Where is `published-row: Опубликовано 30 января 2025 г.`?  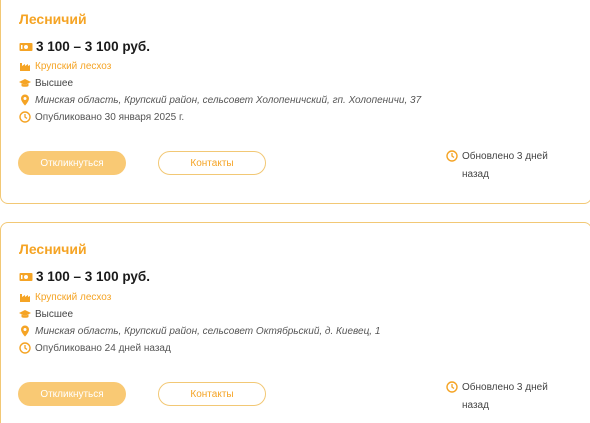
published-row: Опубликовано 30 января 2025 г. is located at coordinates (101, 117).